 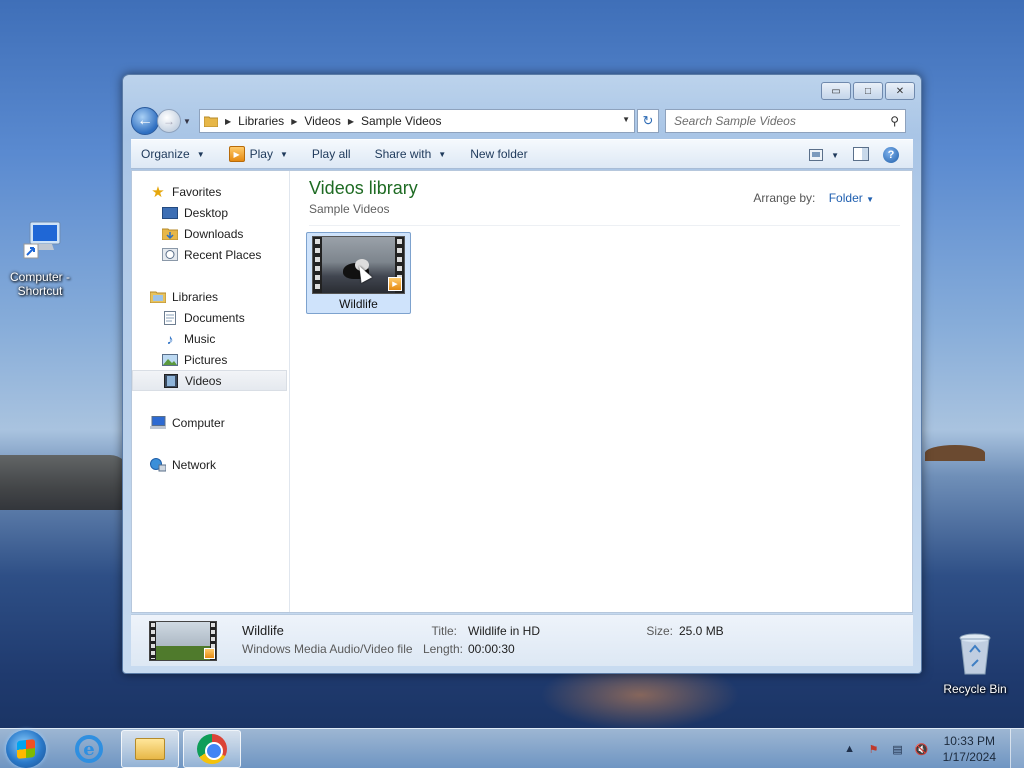 I want to click on nav-label: Network, so click(x=194, y=464).